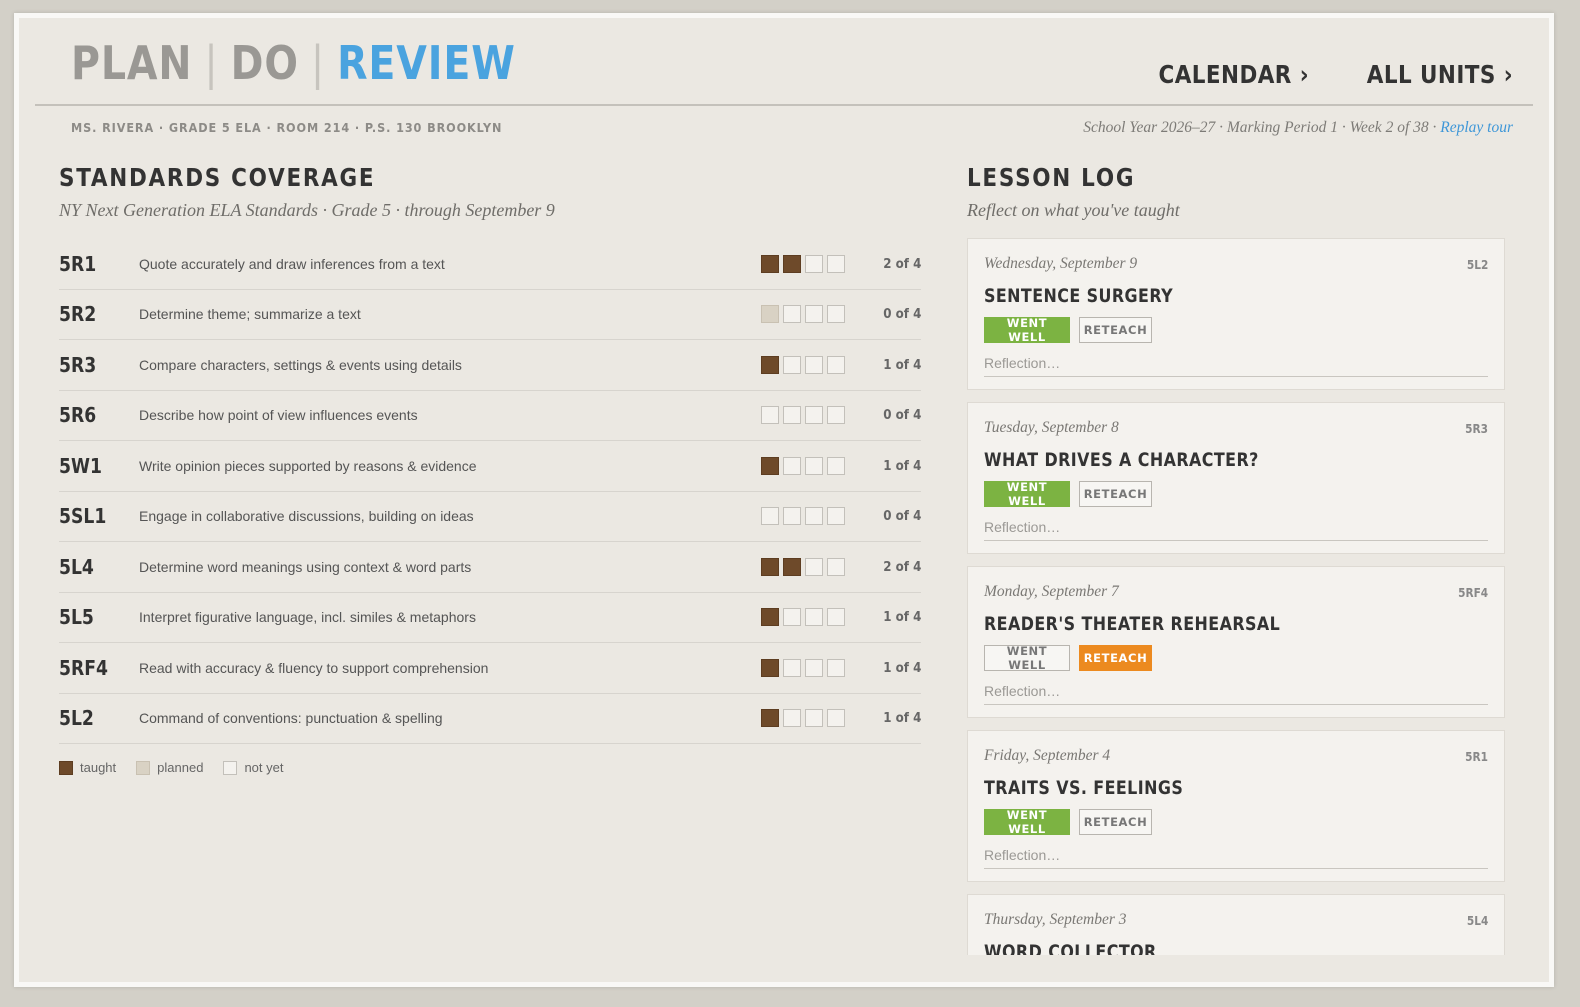 This screenshot has height=1007, width=1580. I want to click on lesson-standard-code: 5RF4, so click(1472, 593).